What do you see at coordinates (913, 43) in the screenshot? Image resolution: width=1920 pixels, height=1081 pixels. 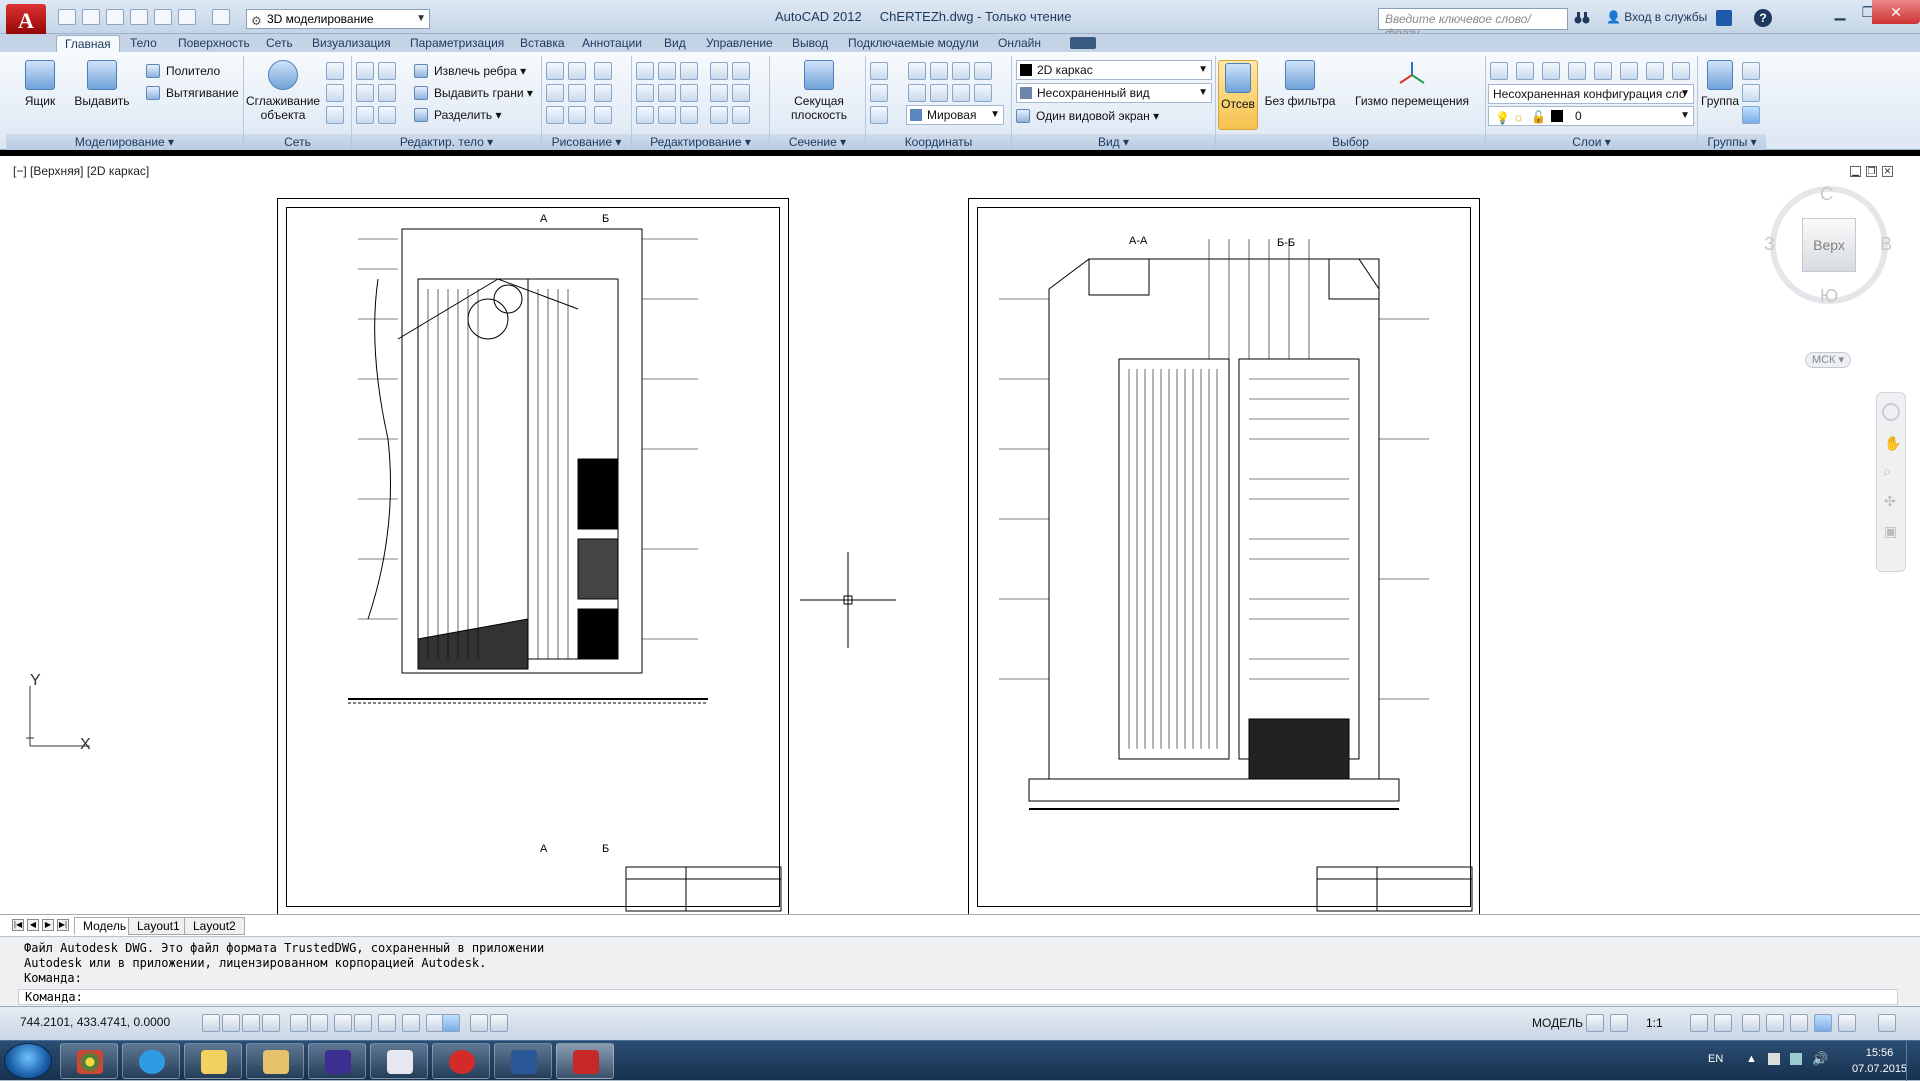 I see `tab-plugins: Подключаемые модули` at bounding box center [913, 43].